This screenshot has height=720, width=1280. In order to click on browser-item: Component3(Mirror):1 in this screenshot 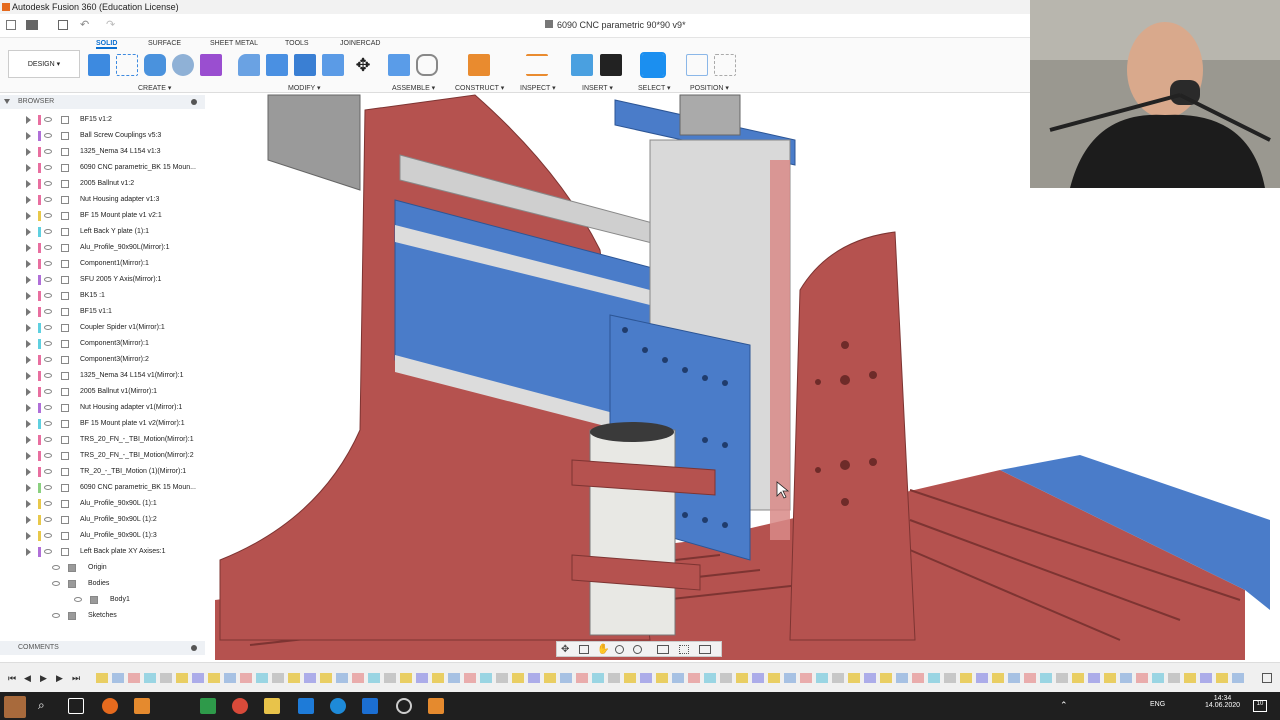, I will do `click(102, 344)`.